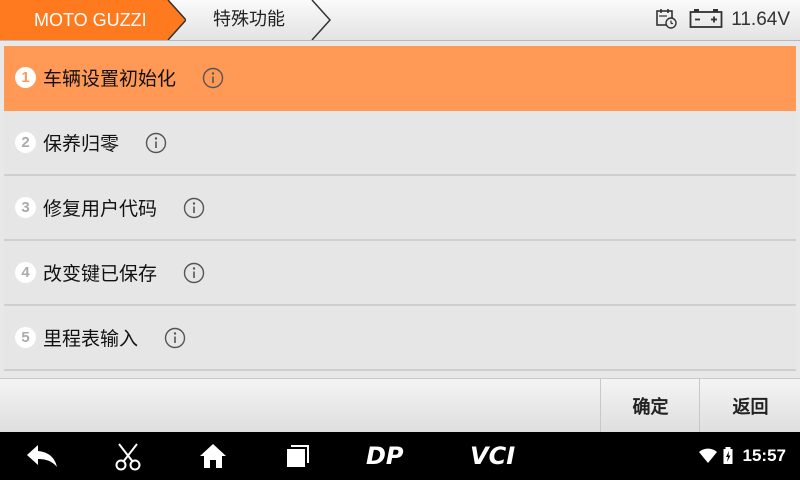 This screenshot has width=800, height=480. What do you see at coordinates (400, 405) in the screenshot?
I see `action-bar: 确定 返回` at bounding box center [400, 405].